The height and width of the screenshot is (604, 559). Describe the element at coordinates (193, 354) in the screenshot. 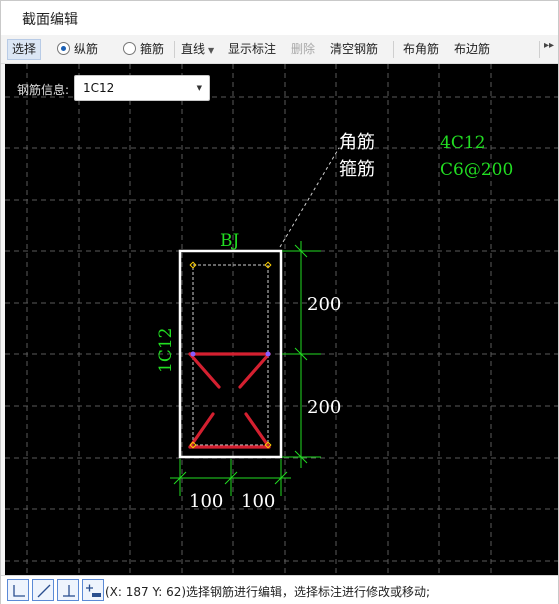

I see `side-rebar-point-left` at that location.